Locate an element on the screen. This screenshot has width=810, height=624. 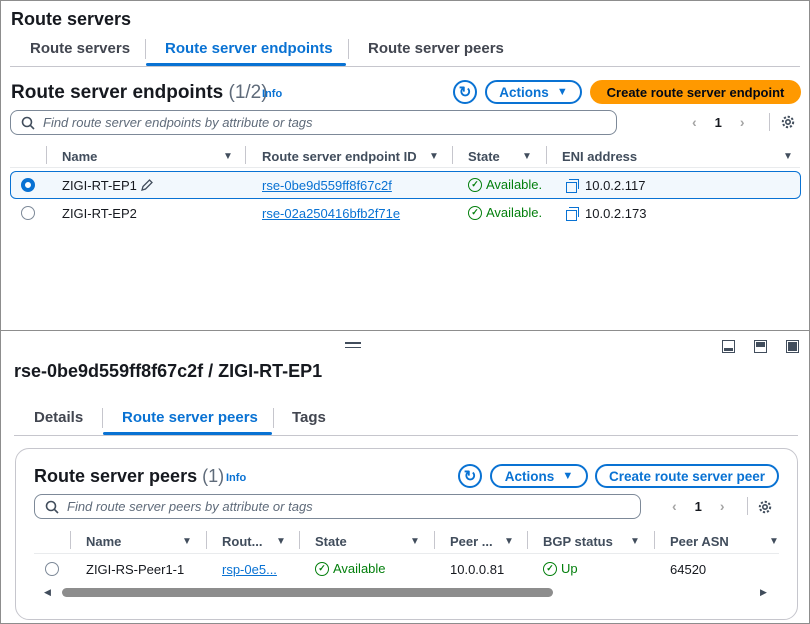
peers-pagination: ‹ 1 › is located at coordinates (698, 506).